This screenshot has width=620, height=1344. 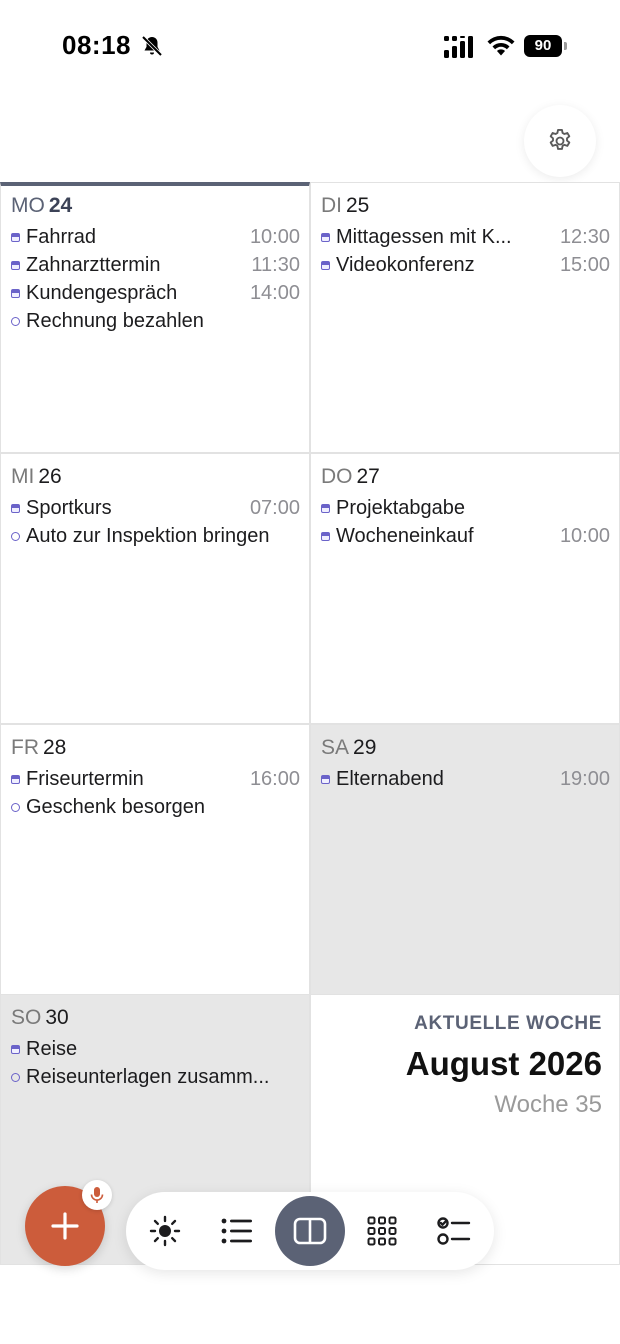 I want to click on grid-icon, so click(x=382, y=1231).